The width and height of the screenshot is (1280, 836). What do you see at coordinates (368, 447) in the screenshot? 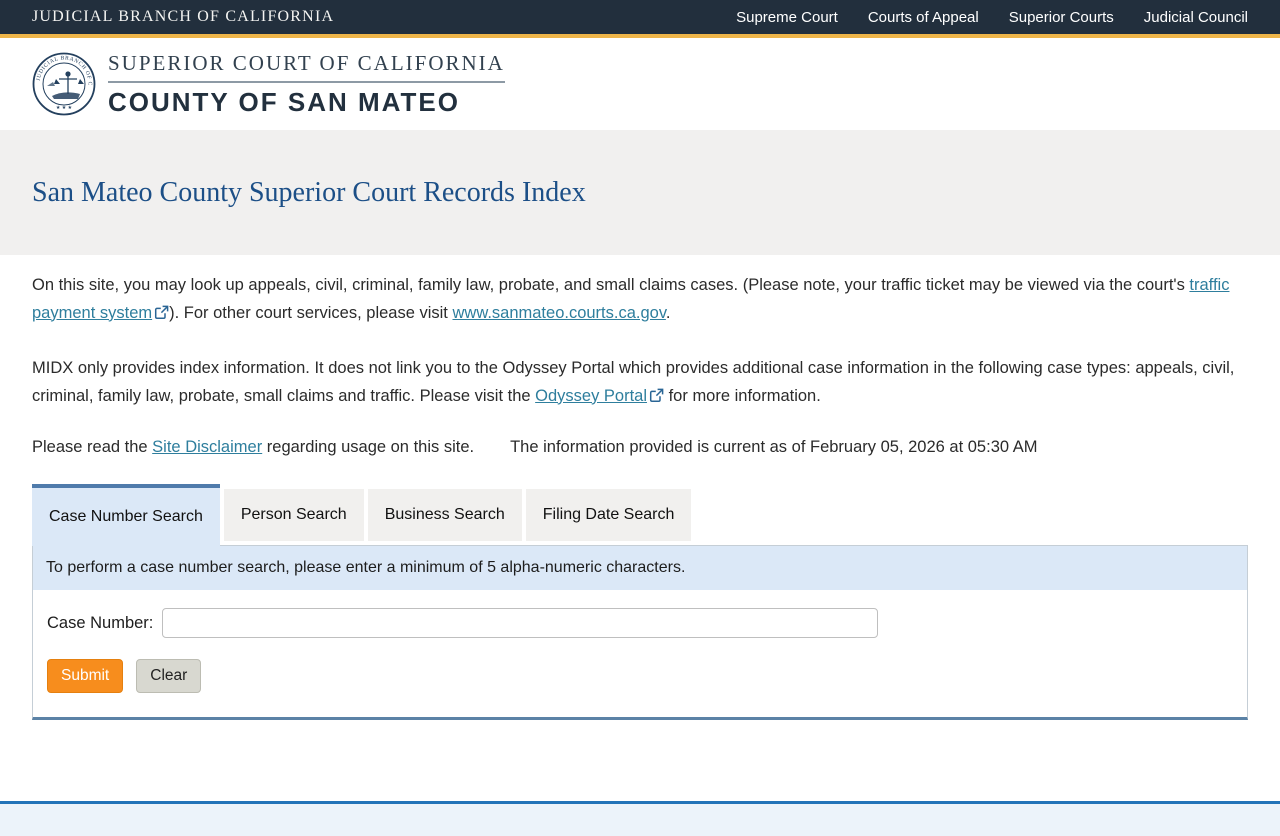
I see `disclaimer-text-after: regarding usage on this site.` at bounding box center [368, 447].